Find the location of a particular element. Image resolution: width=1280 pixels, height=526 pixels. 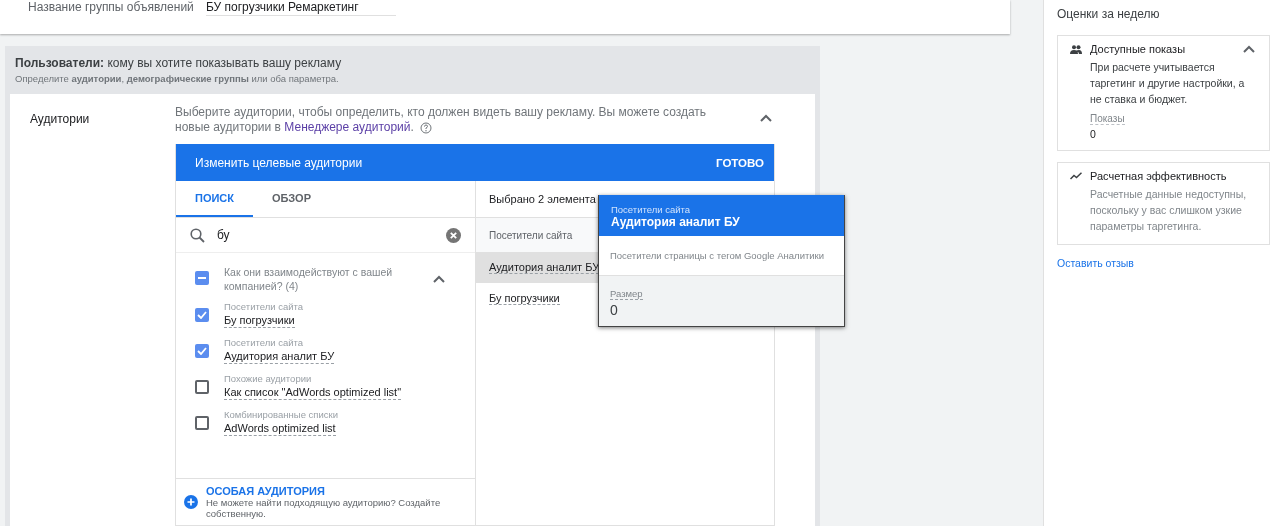

category-header: Посетители сайта is located at coordinates (531, 235).